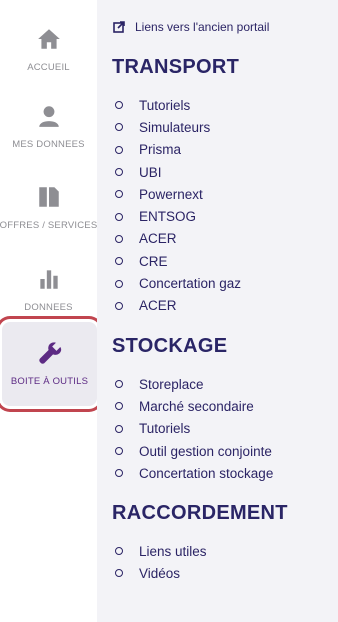 The width and height of the screenshot is (338, 622). Describe the element at coordinates (200, 513) in the screenshot. I see `section-title-raccordement: RACCORDEMENT` at that location.